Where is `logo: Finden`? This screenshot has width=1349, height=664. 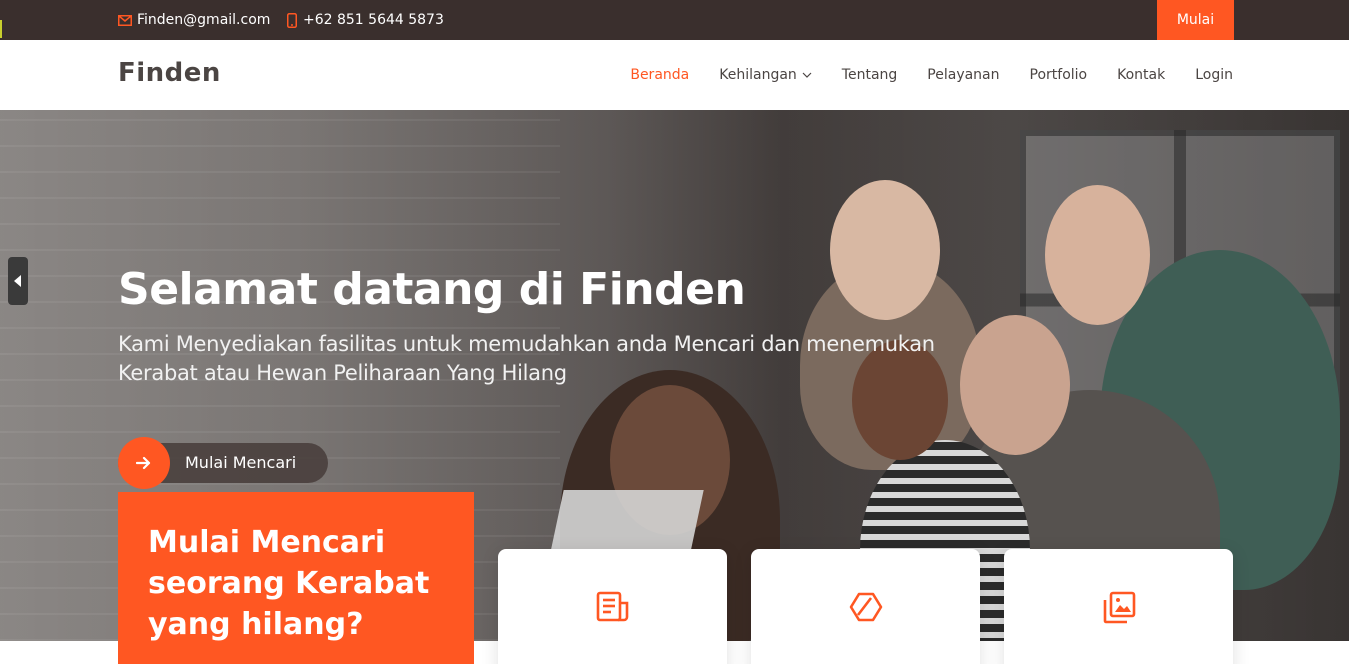
logo: Finden is located at coordinates (169, 73).